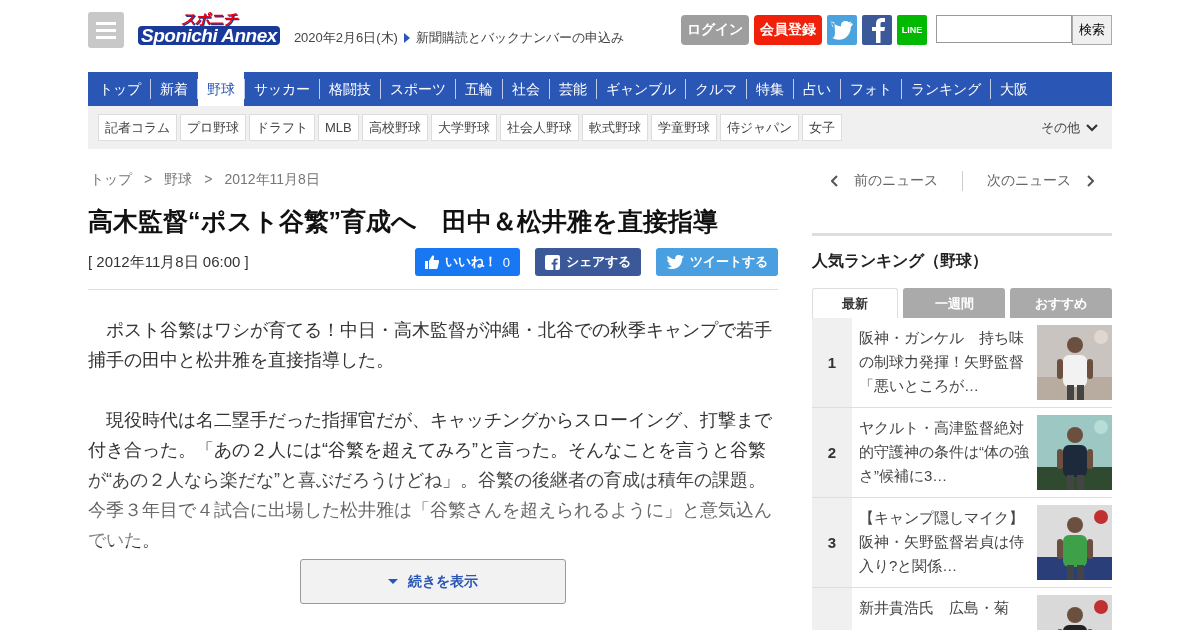 The height and width of the screenshot is (630, 1200). What do you see at coordinates (393, 581) in the screenshot?
I see `caret-down-icon` at bounding box center [393, 581].